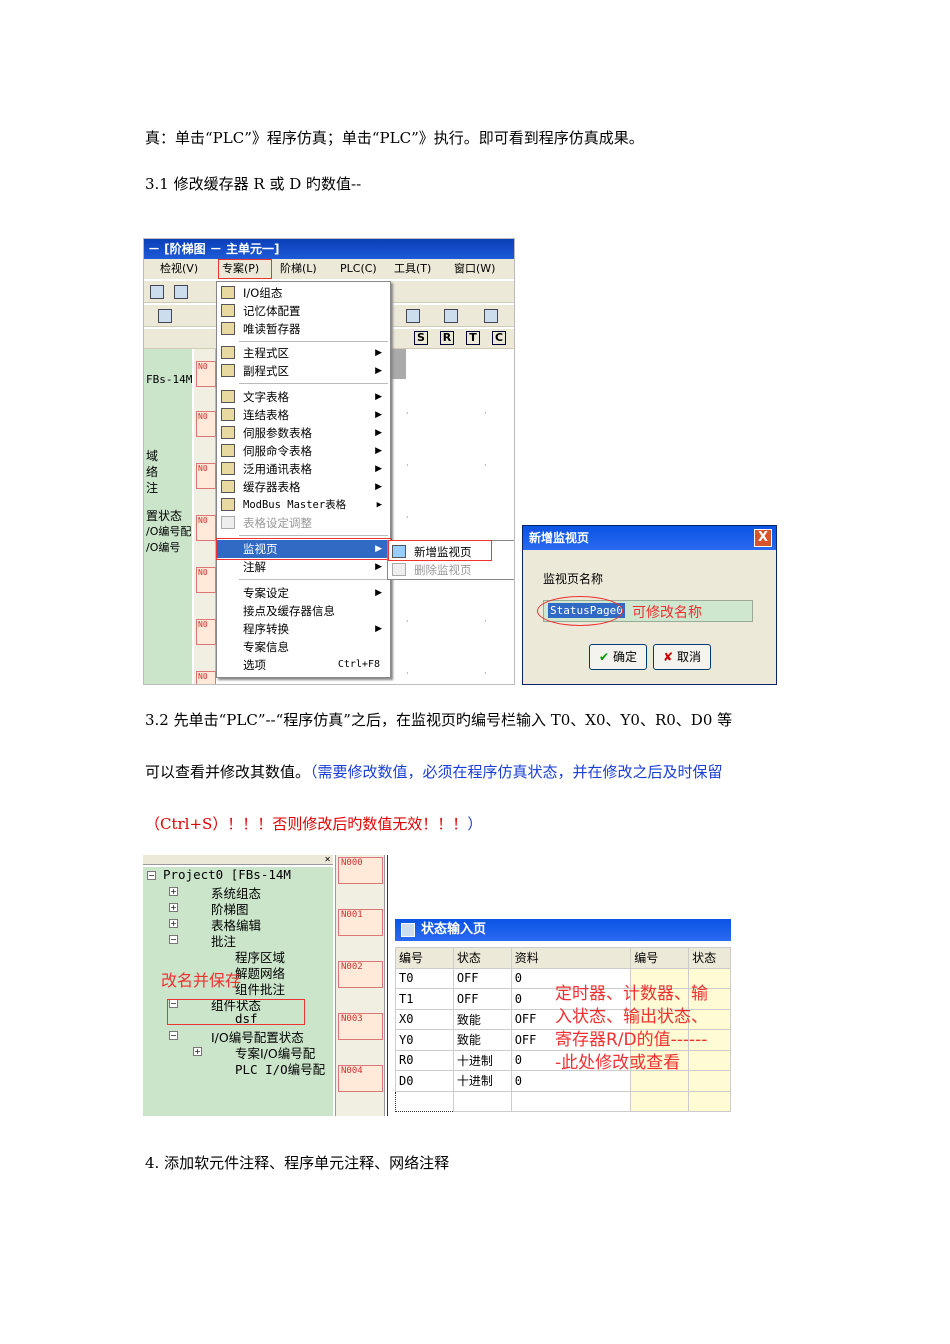 The image size is (950, 1344). Describe the element at coordinates (451, 570) in the screenshot. I see `submenu-item-delete-monitor-page: 删除监视页` at that location.